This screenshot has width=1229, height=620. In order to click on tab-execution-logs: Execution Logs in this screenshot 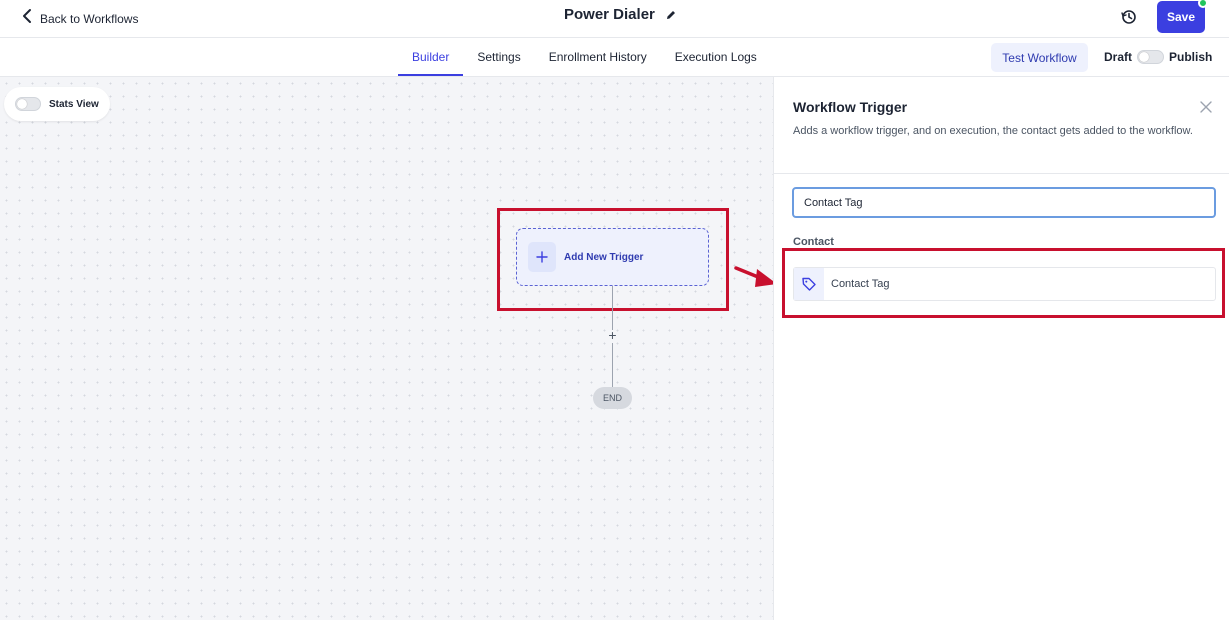, I will do `click(716, 57)`.